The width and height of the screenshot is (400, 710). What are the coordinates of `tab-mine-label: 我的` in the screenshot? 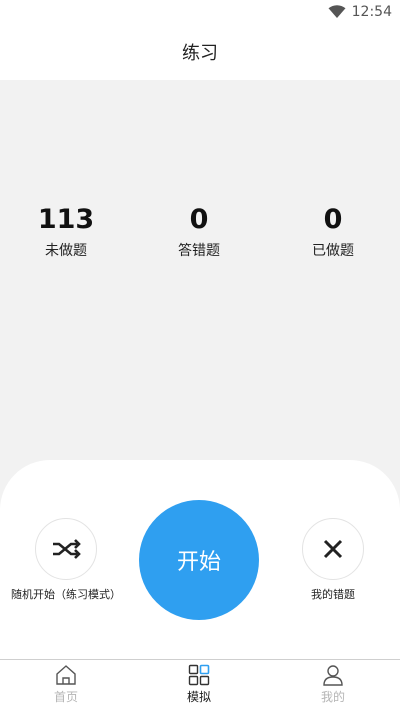 It's located at (332, 697).